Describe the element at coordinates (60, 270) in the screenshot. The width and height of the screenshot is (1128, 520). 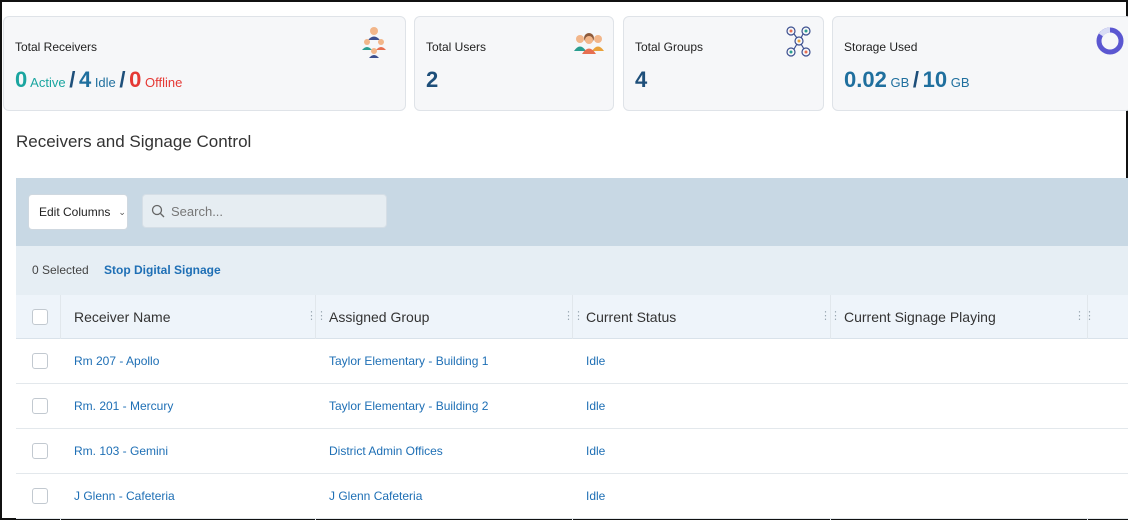
I see `selected-count: 0 Selected` at that location.